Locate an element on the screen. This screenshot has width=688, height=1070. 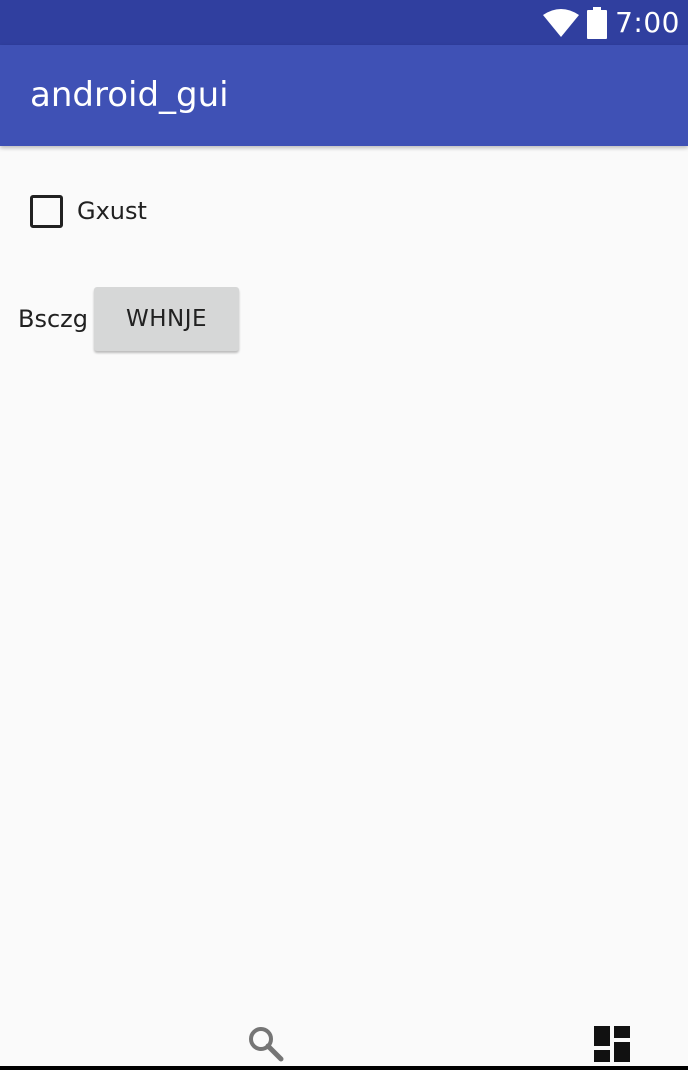
checkbox-box is located at coordinates (46, 211).